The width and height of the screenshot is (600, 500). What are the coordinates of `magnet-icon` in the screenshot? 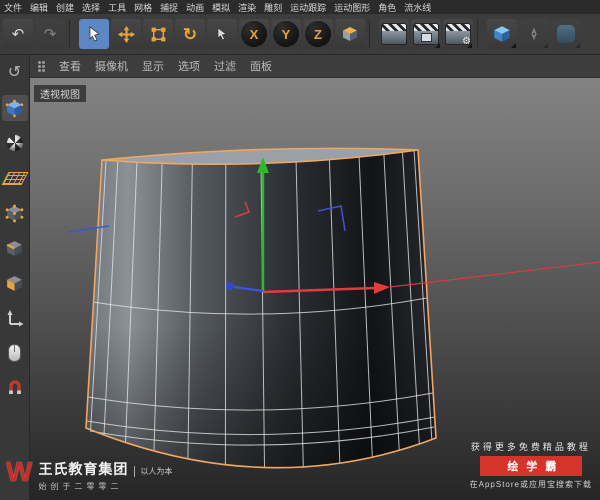 It's located at (14, 387).